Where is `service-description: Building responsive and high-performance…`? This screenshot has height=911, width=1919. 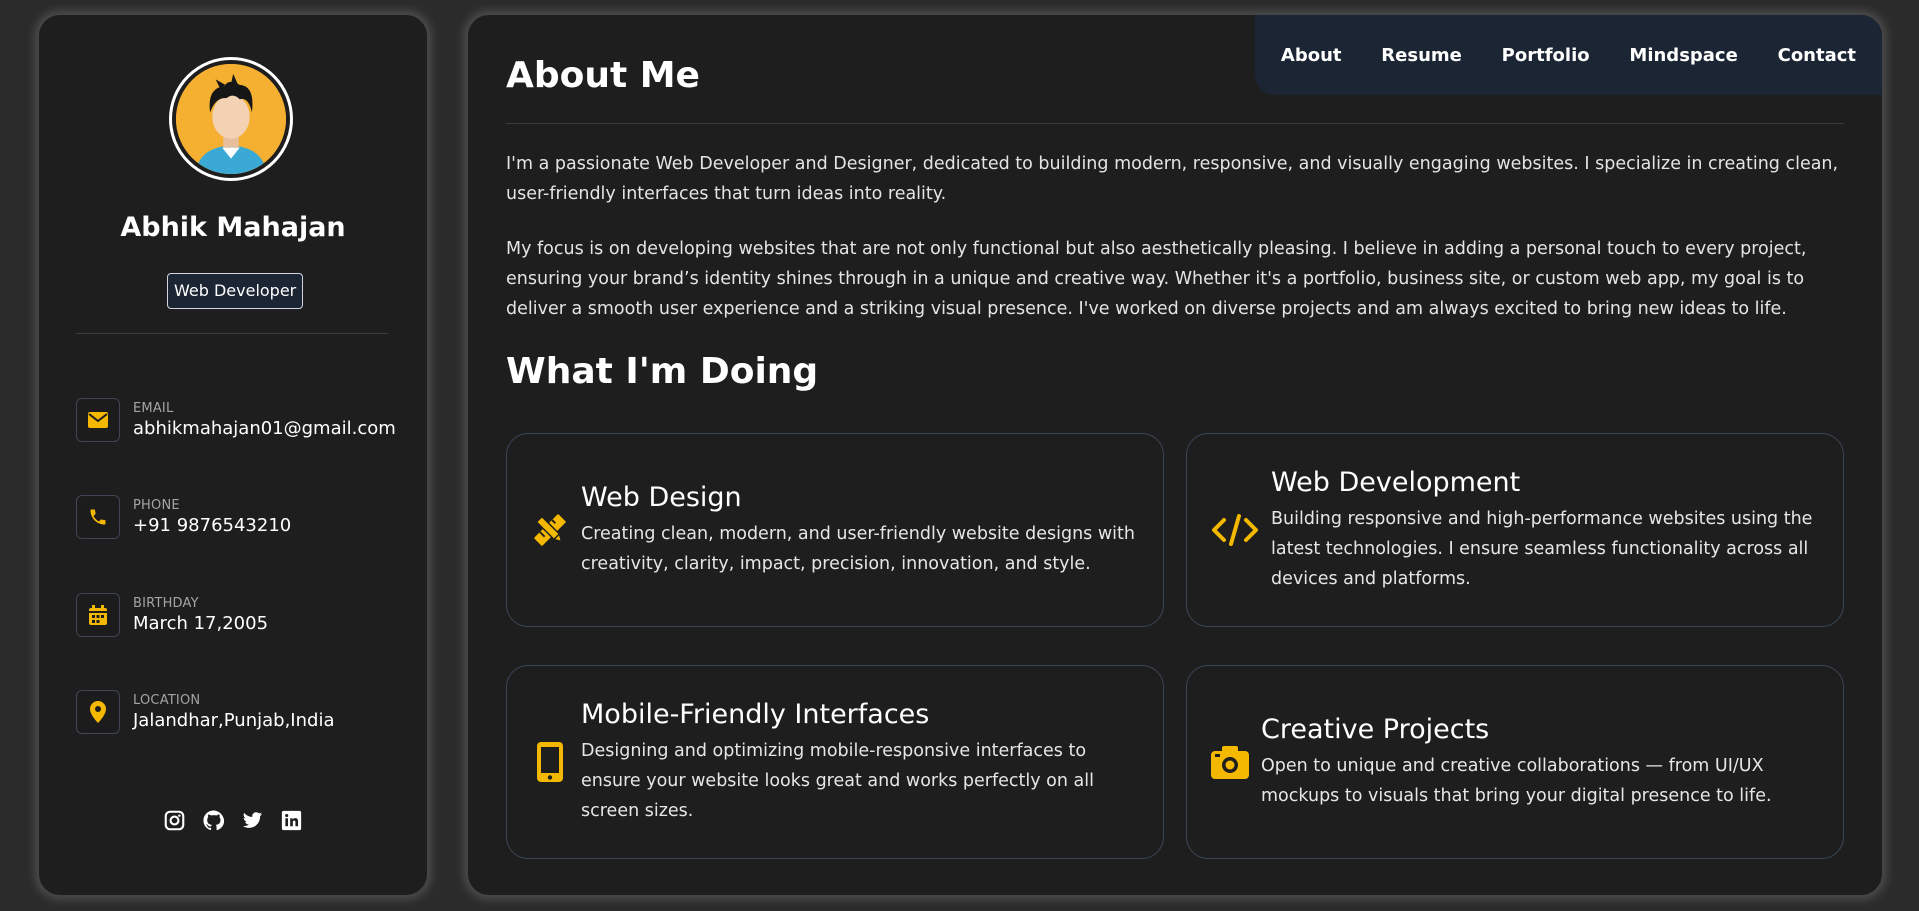
service-description: Building responsive and high-performance… is located at coordinates (1542, 548).